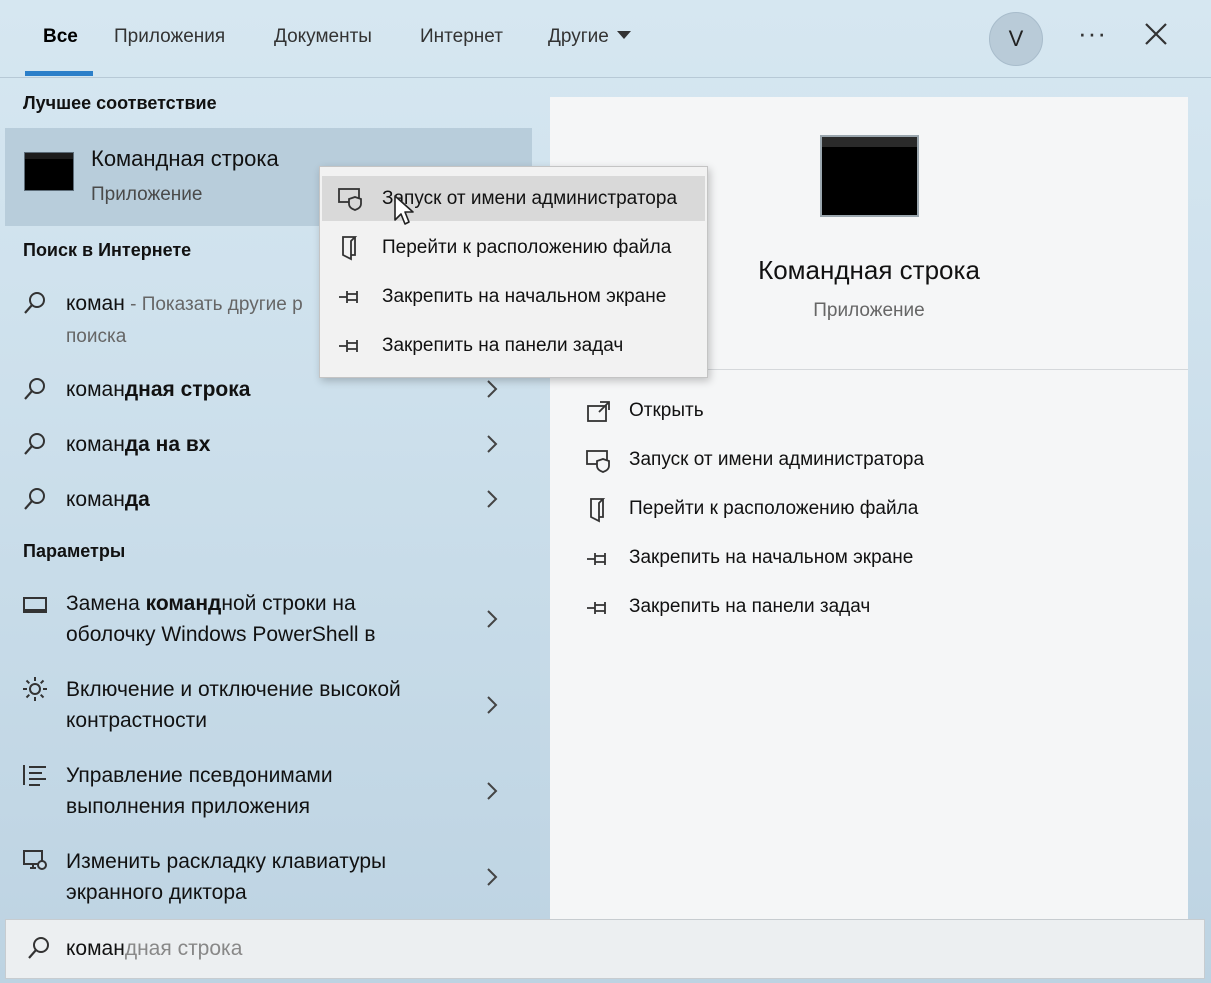  I want to click on action-run-as-admin: Запуск от имени администратора, so click(876, 461).